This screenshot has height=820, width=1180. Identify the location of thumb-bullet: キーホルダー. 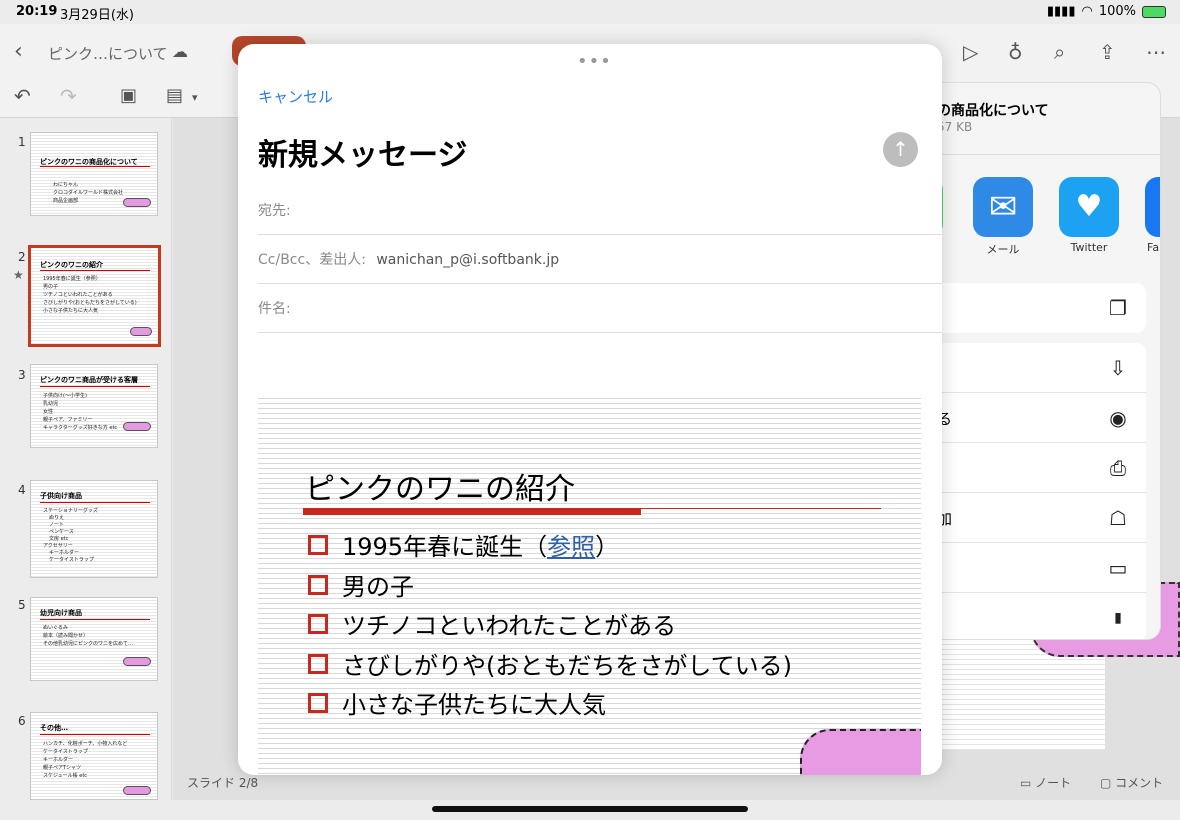
(64, 553).